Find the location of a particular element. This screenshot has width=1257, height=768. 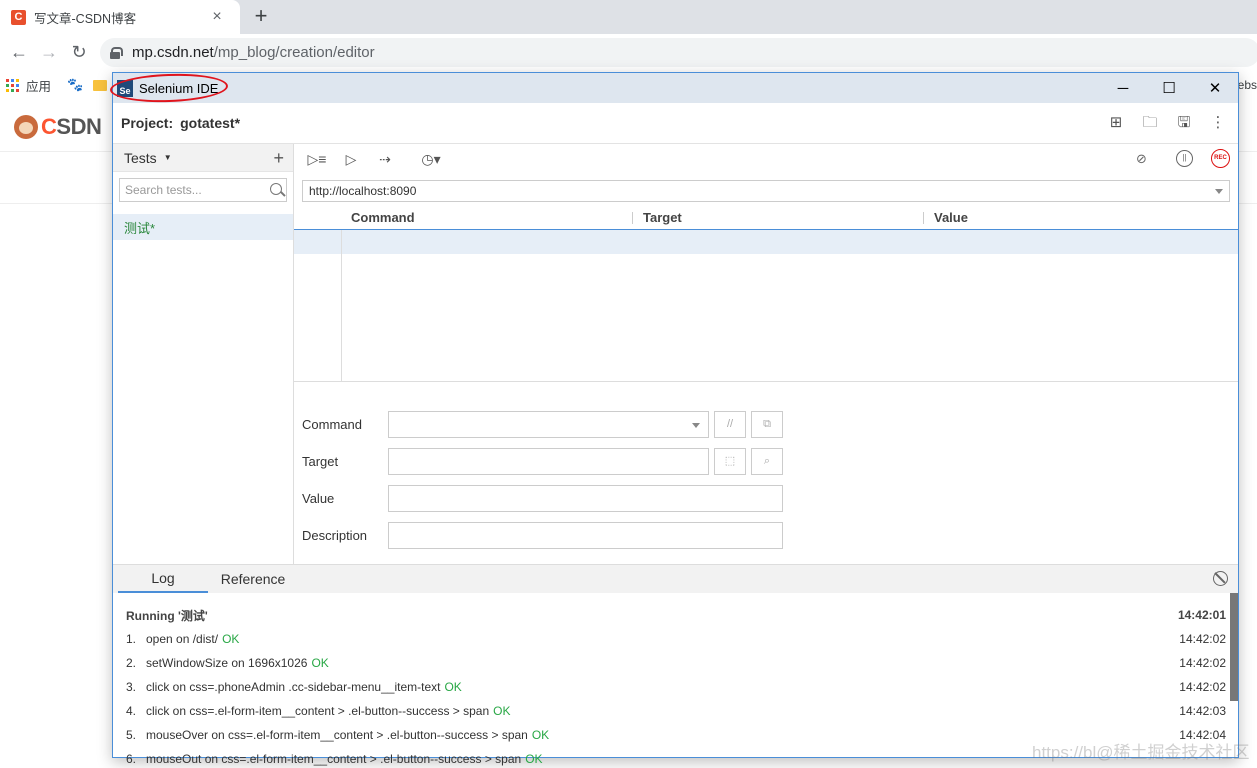

target-input is located at coordinates (548, 461).